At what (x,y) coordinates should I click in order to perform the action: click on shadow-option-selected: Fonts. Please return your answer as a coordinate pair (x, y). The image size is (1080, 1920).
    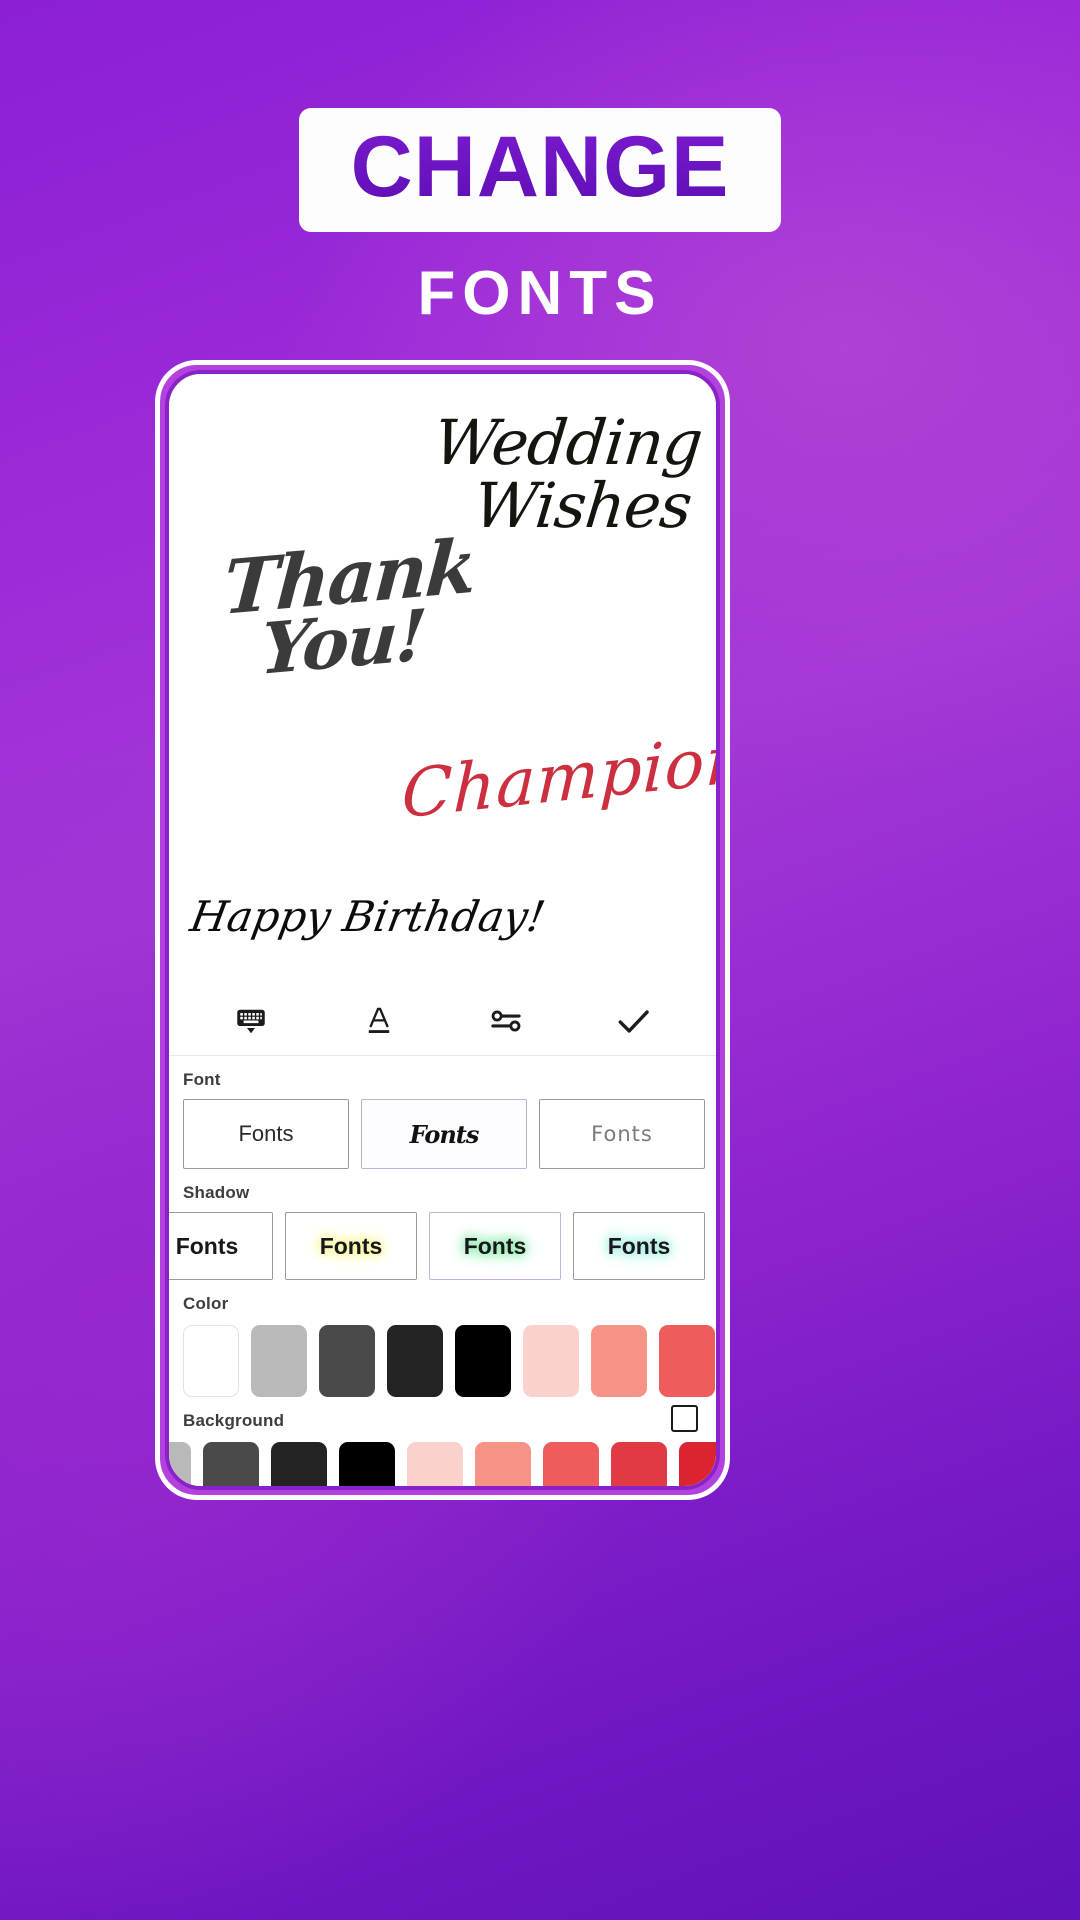
    Looking at the image, I should click on (495, 1246).